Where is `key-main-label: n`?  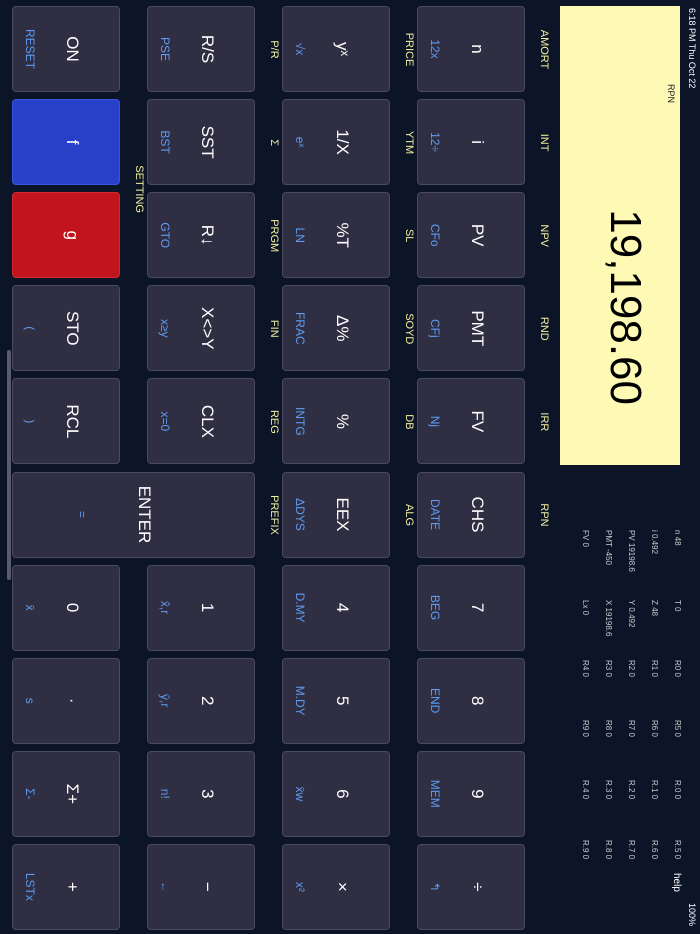
key-main-label: n is located at coordinates (477, 49).